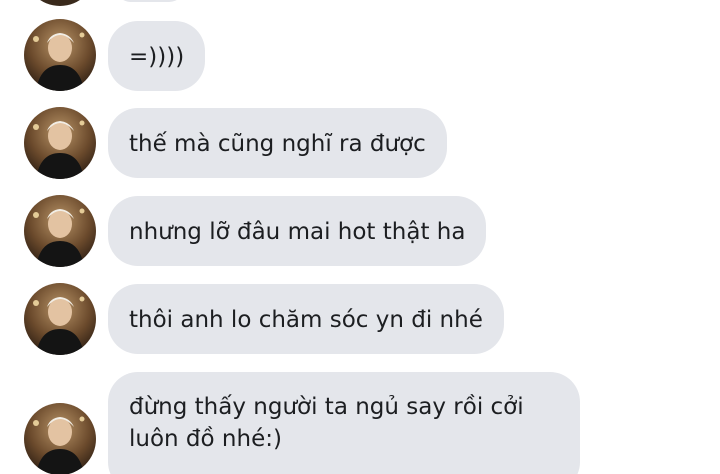 The width and height of the screenshot is (720, 474). I want to click on message-text: =)))), so click(157, 57).